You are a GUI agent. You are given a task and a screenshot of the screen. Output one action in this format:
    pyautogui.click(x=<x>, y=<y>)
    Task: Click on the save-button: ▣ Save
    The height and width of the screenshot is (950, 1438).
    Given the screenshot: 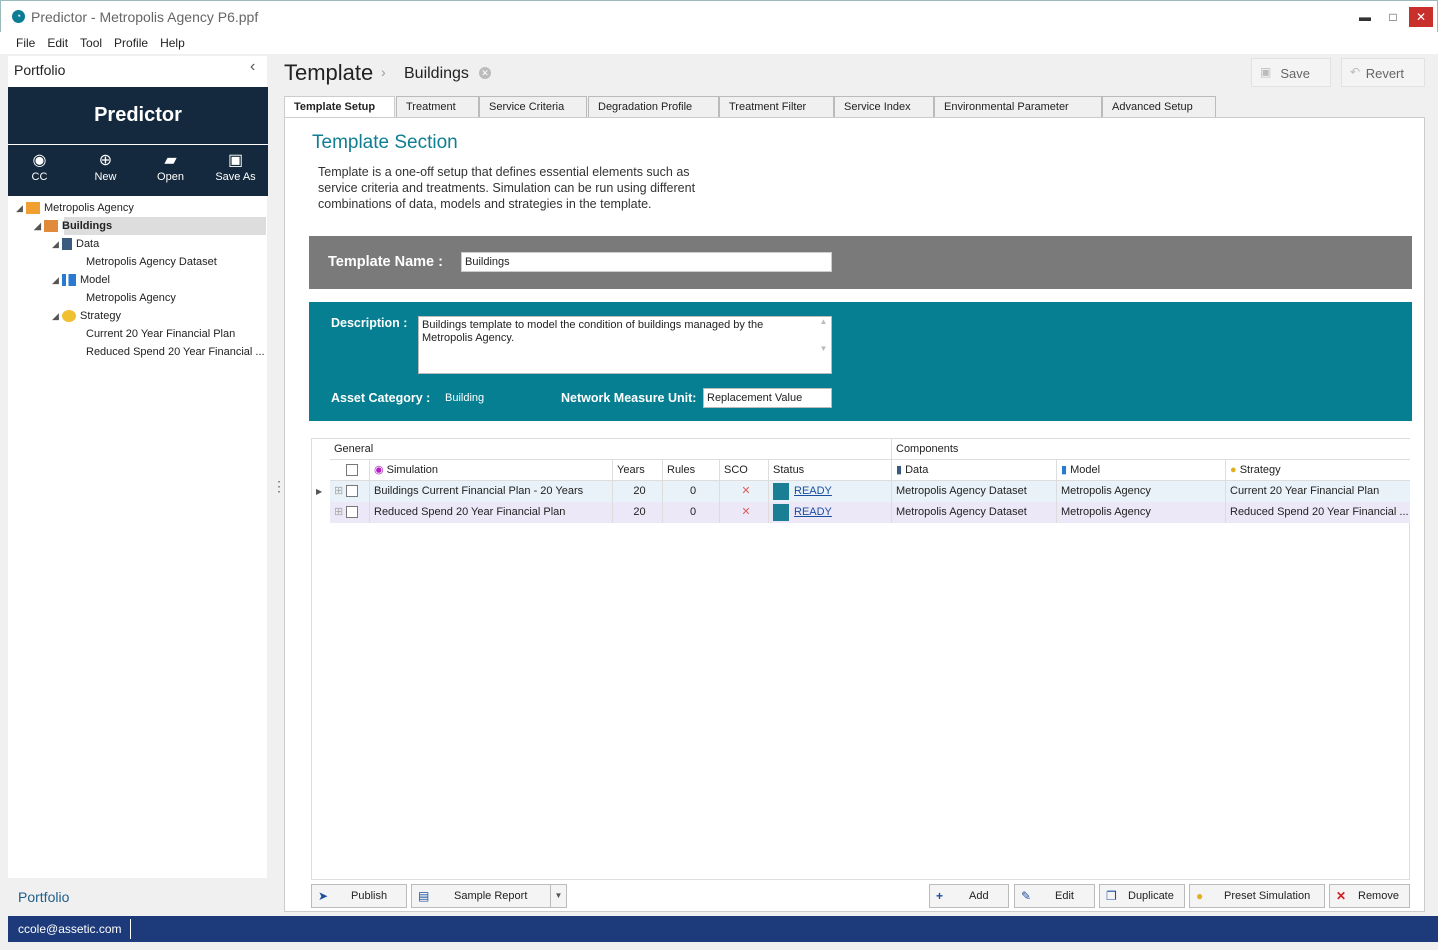 What is the action you would take?
    pyautogui.click(x=1291, y=72)
    